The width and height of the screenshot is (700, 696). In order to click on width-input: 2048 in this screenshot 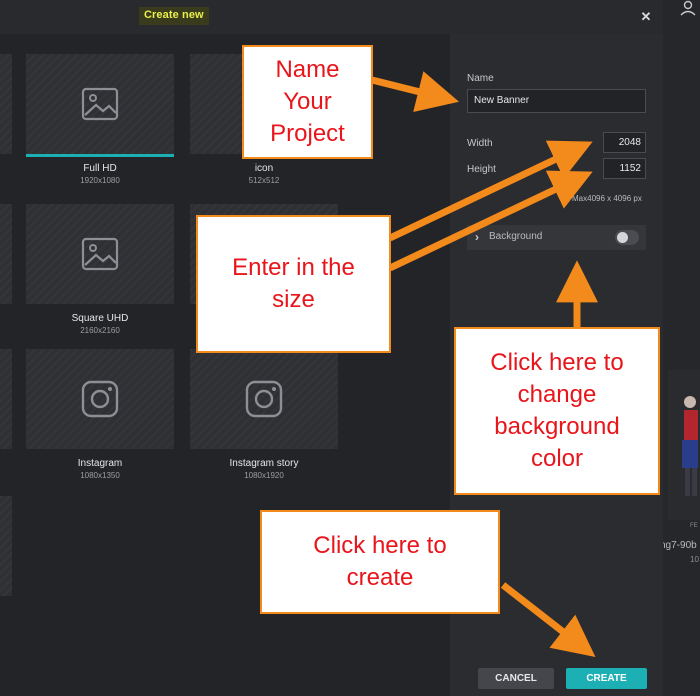, I will do `click(624, 142)`.